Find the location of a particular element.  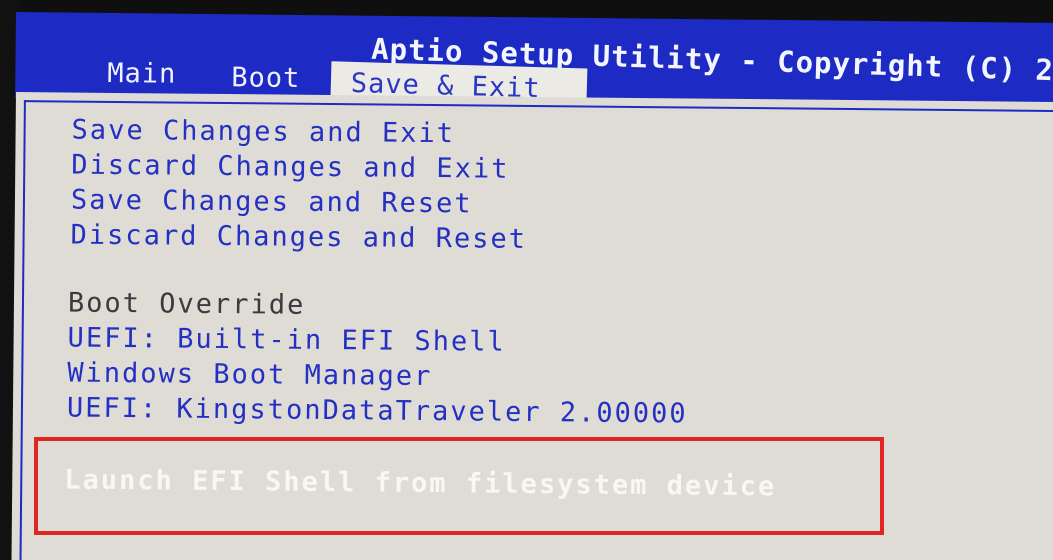

boot-option-kingston-usb: UEFI: KingstonDataTraveler 2.00000 is located at coordinates (377, 411).